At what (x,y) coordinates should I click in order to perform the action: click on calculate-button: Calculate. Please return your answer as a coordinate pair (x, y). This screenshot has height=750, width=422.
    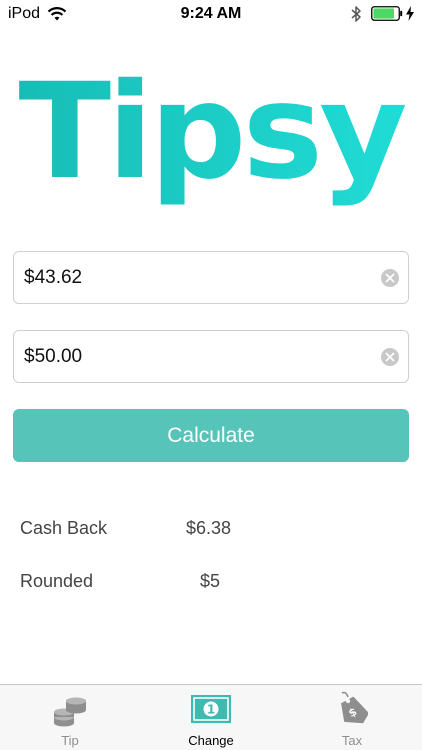
    Looking at the image, I should click on (211, 435).